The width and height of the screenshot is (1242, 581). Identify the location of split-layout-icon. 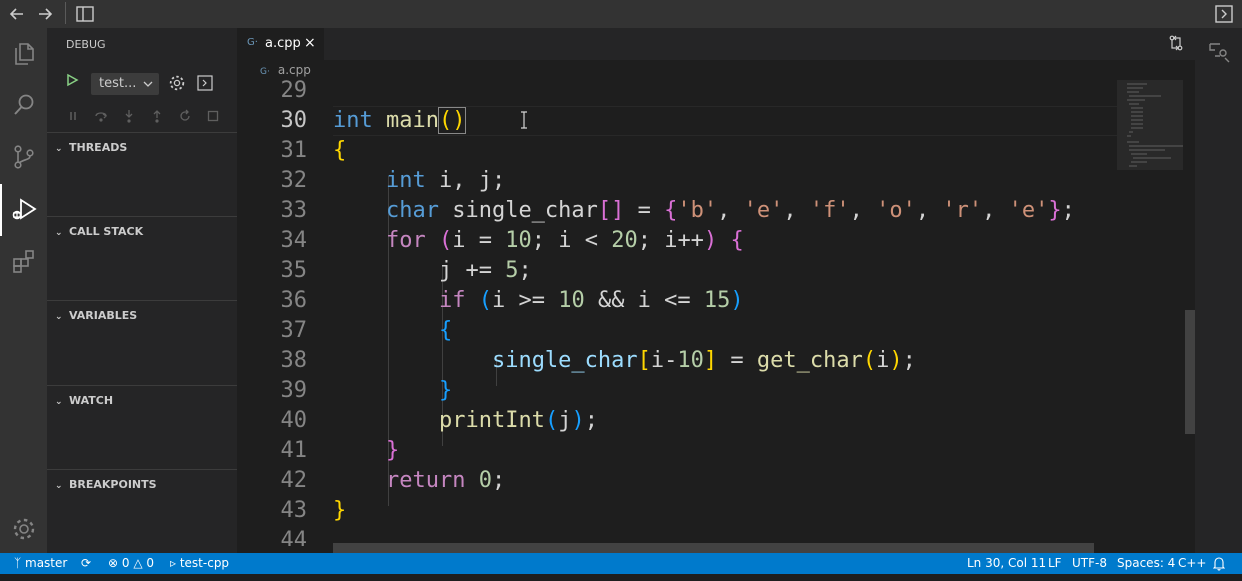
(85, 14).